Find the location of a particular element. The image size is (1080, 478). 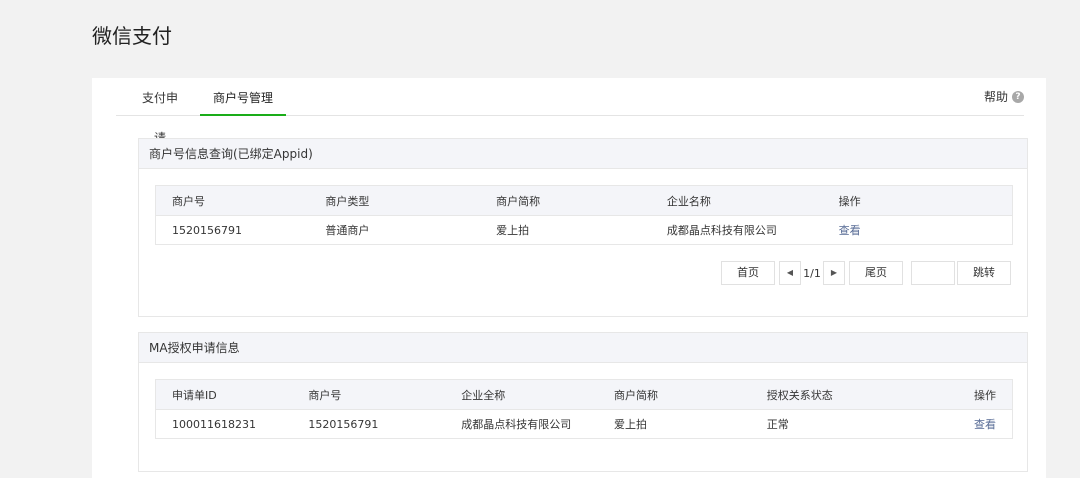

table-header-row: 商户号 商户类型 商户简称 企业名称 操作 is located at coordinates (584, 200).